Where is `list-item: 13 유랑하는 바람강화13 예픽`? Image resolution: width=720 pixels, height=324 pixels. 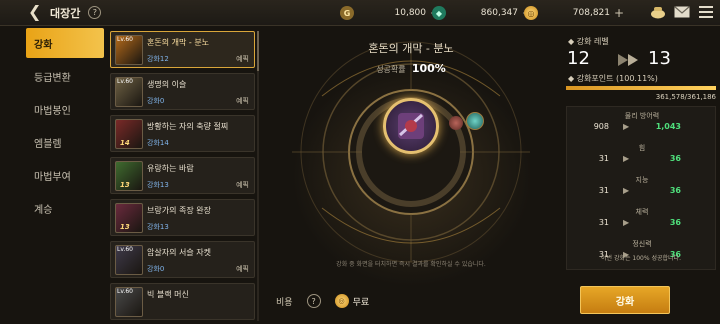
list-item: 13 유랑하는 바람강화13 예픽 is located at coordinates (182, 175).